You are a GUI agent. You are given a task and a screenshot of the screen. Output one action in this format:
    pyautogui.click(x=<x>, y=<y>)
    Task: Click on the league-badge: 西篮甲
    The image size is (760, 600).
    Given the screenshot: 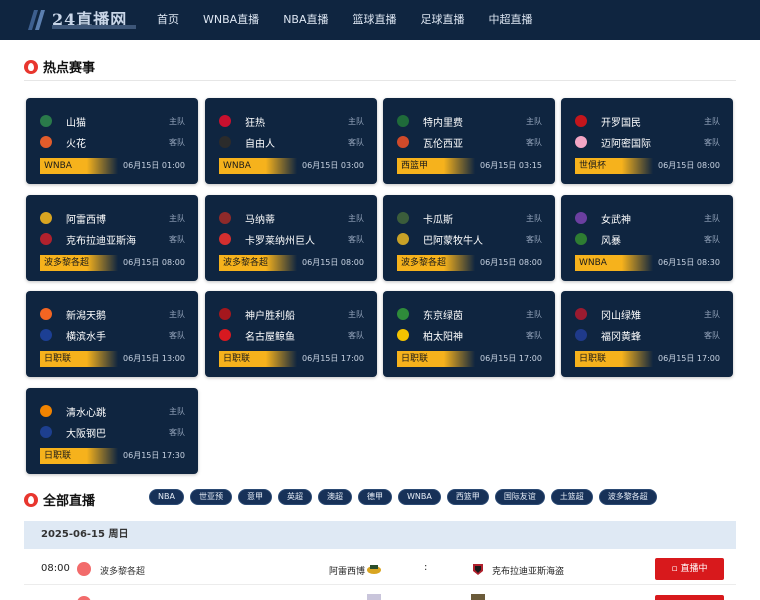 What is the action you would take?
    pyautogui.click(x=436, y=166)
    